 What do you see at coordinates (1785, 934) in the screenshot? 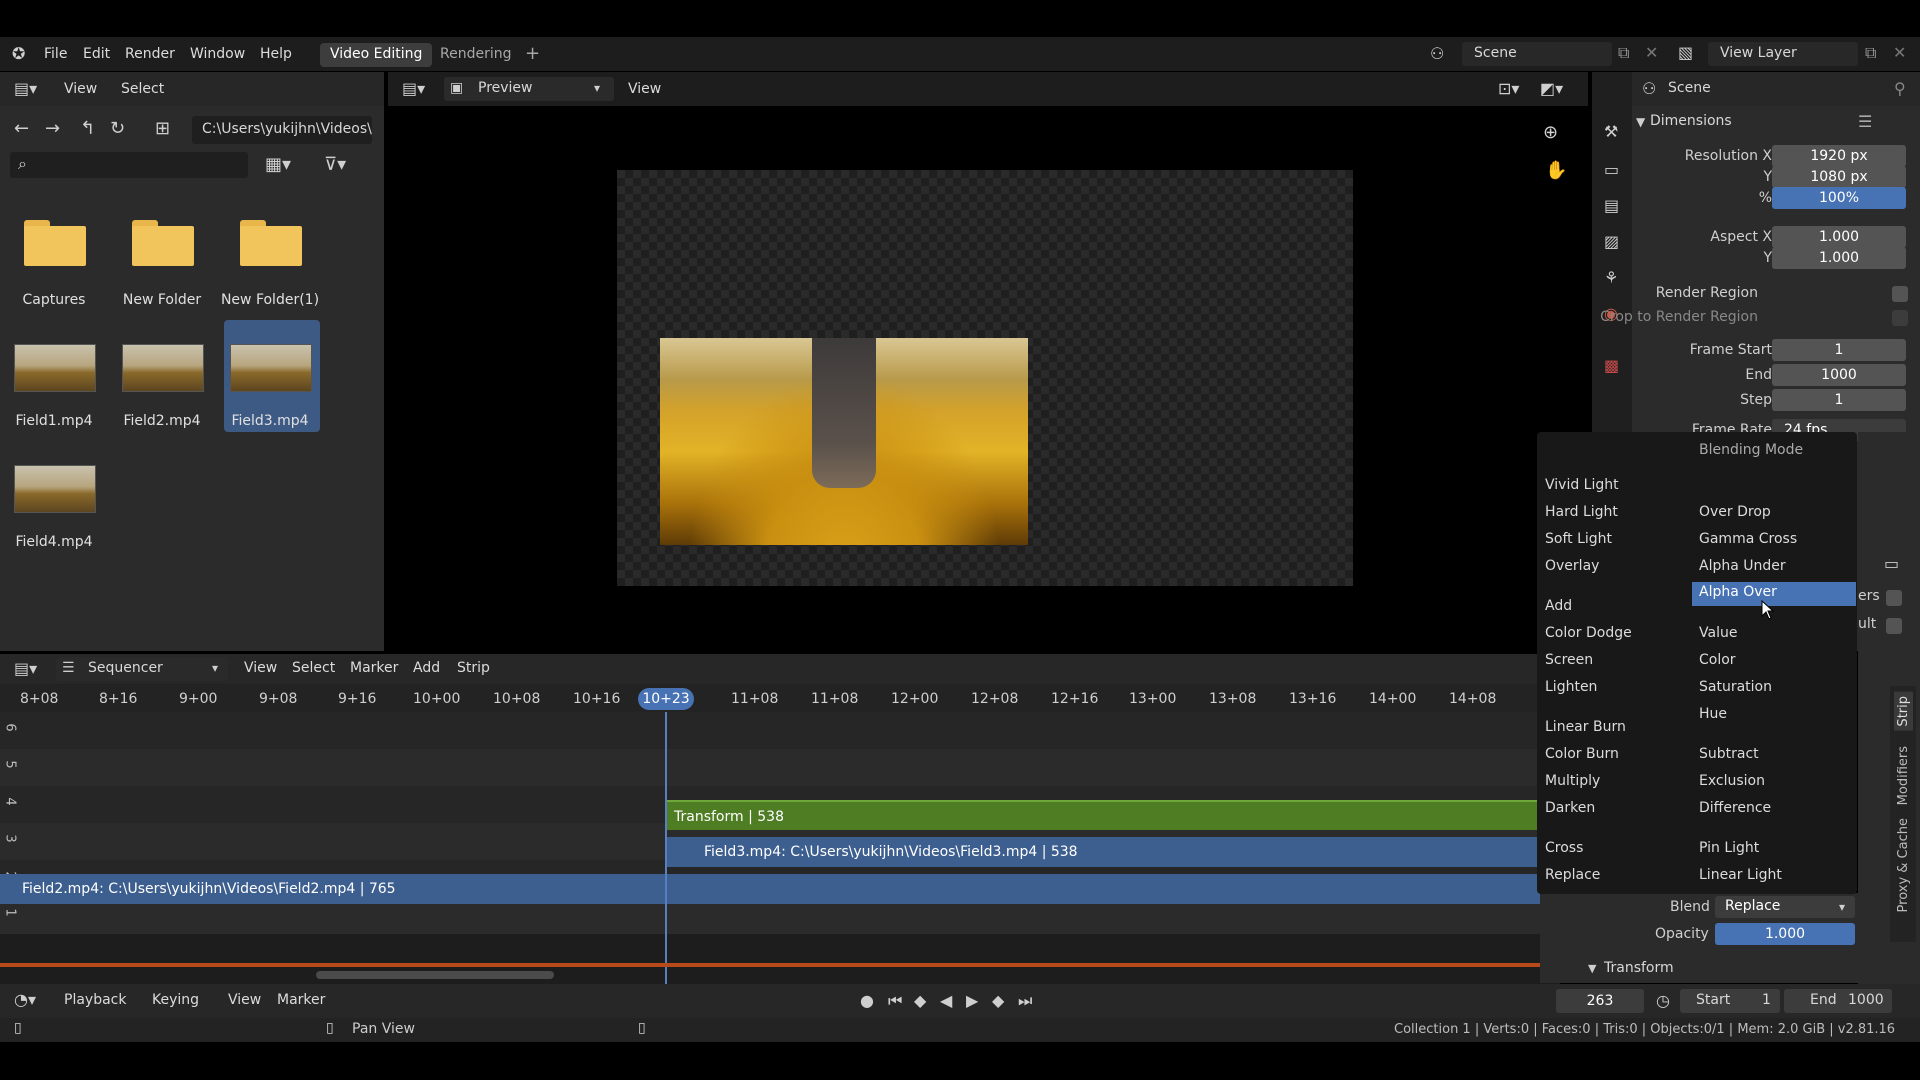
I see `opacity-field: 1.000` at bounding box center [1785, 934].